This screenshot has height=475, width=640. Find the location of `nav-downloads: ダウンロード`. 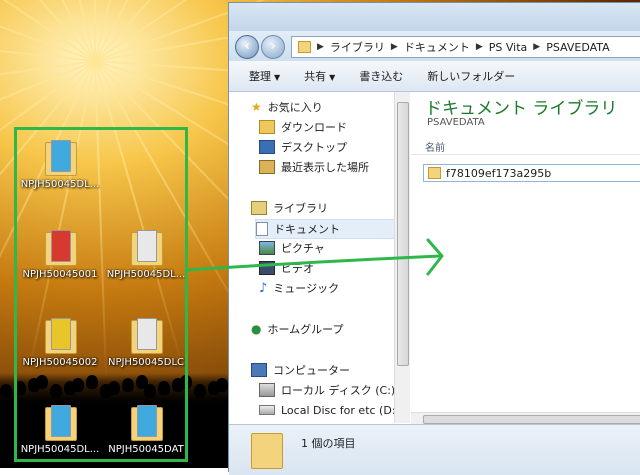

nav-downloads: ダウンロード is located at coordinates (303, 127).